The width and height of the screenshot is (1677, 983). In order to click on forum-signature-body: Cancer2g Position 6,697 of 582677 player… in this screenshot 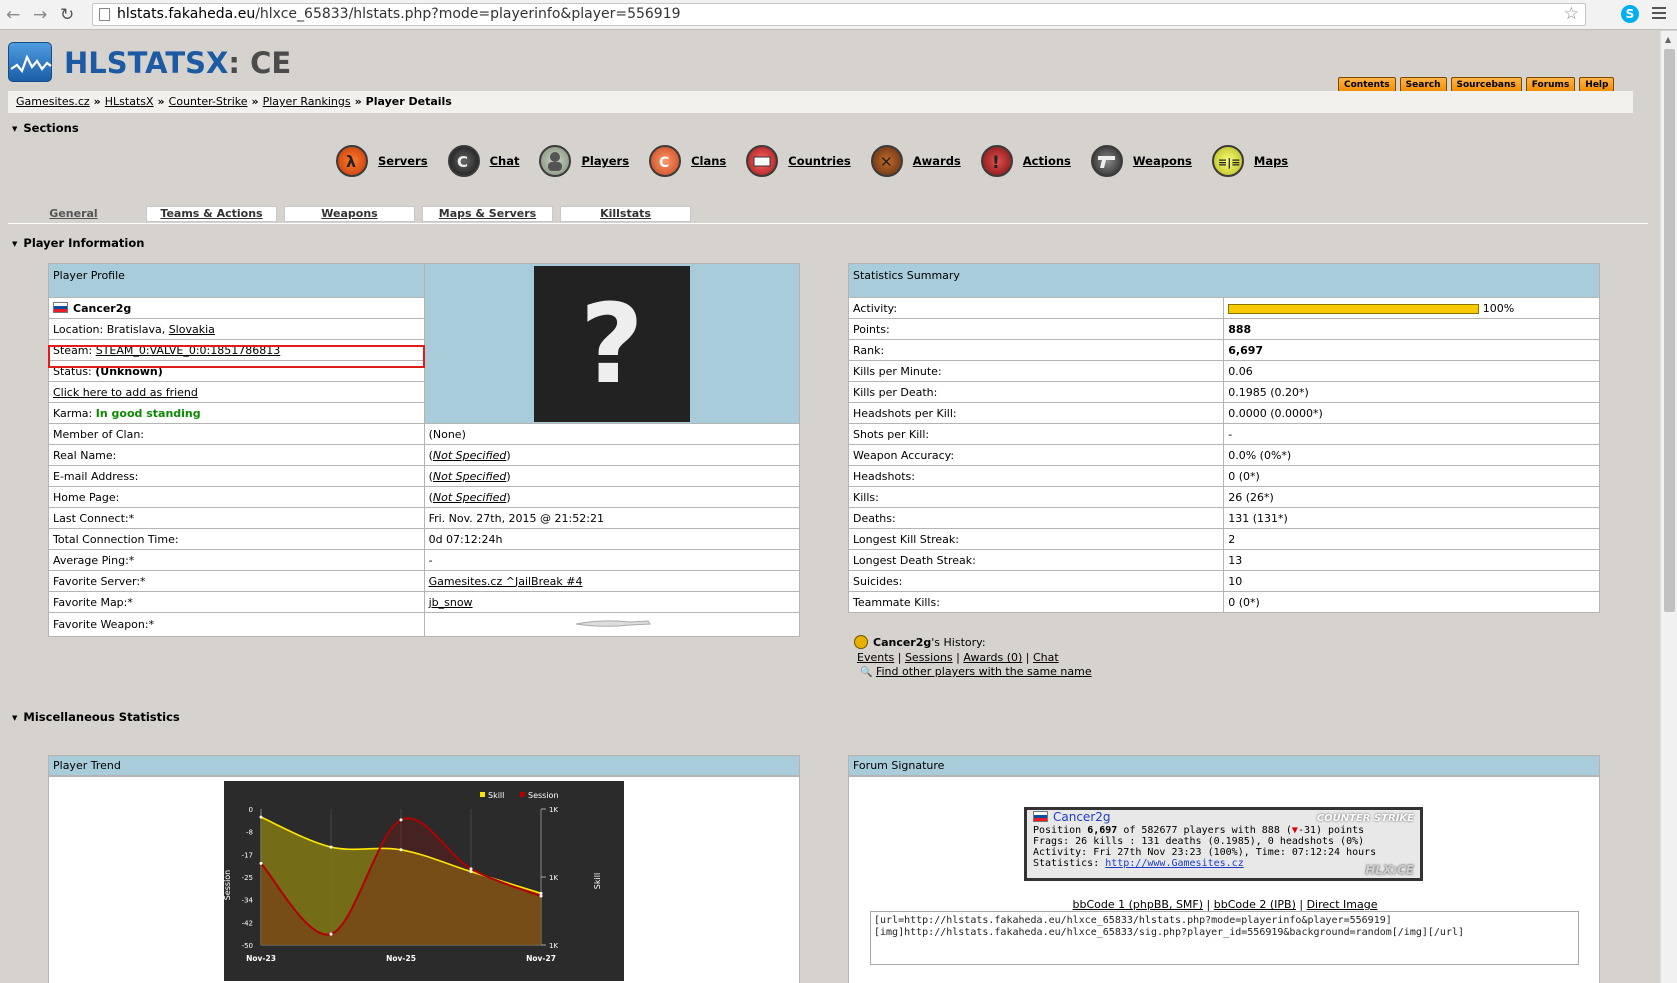, I will do `click(1224, 879)`.